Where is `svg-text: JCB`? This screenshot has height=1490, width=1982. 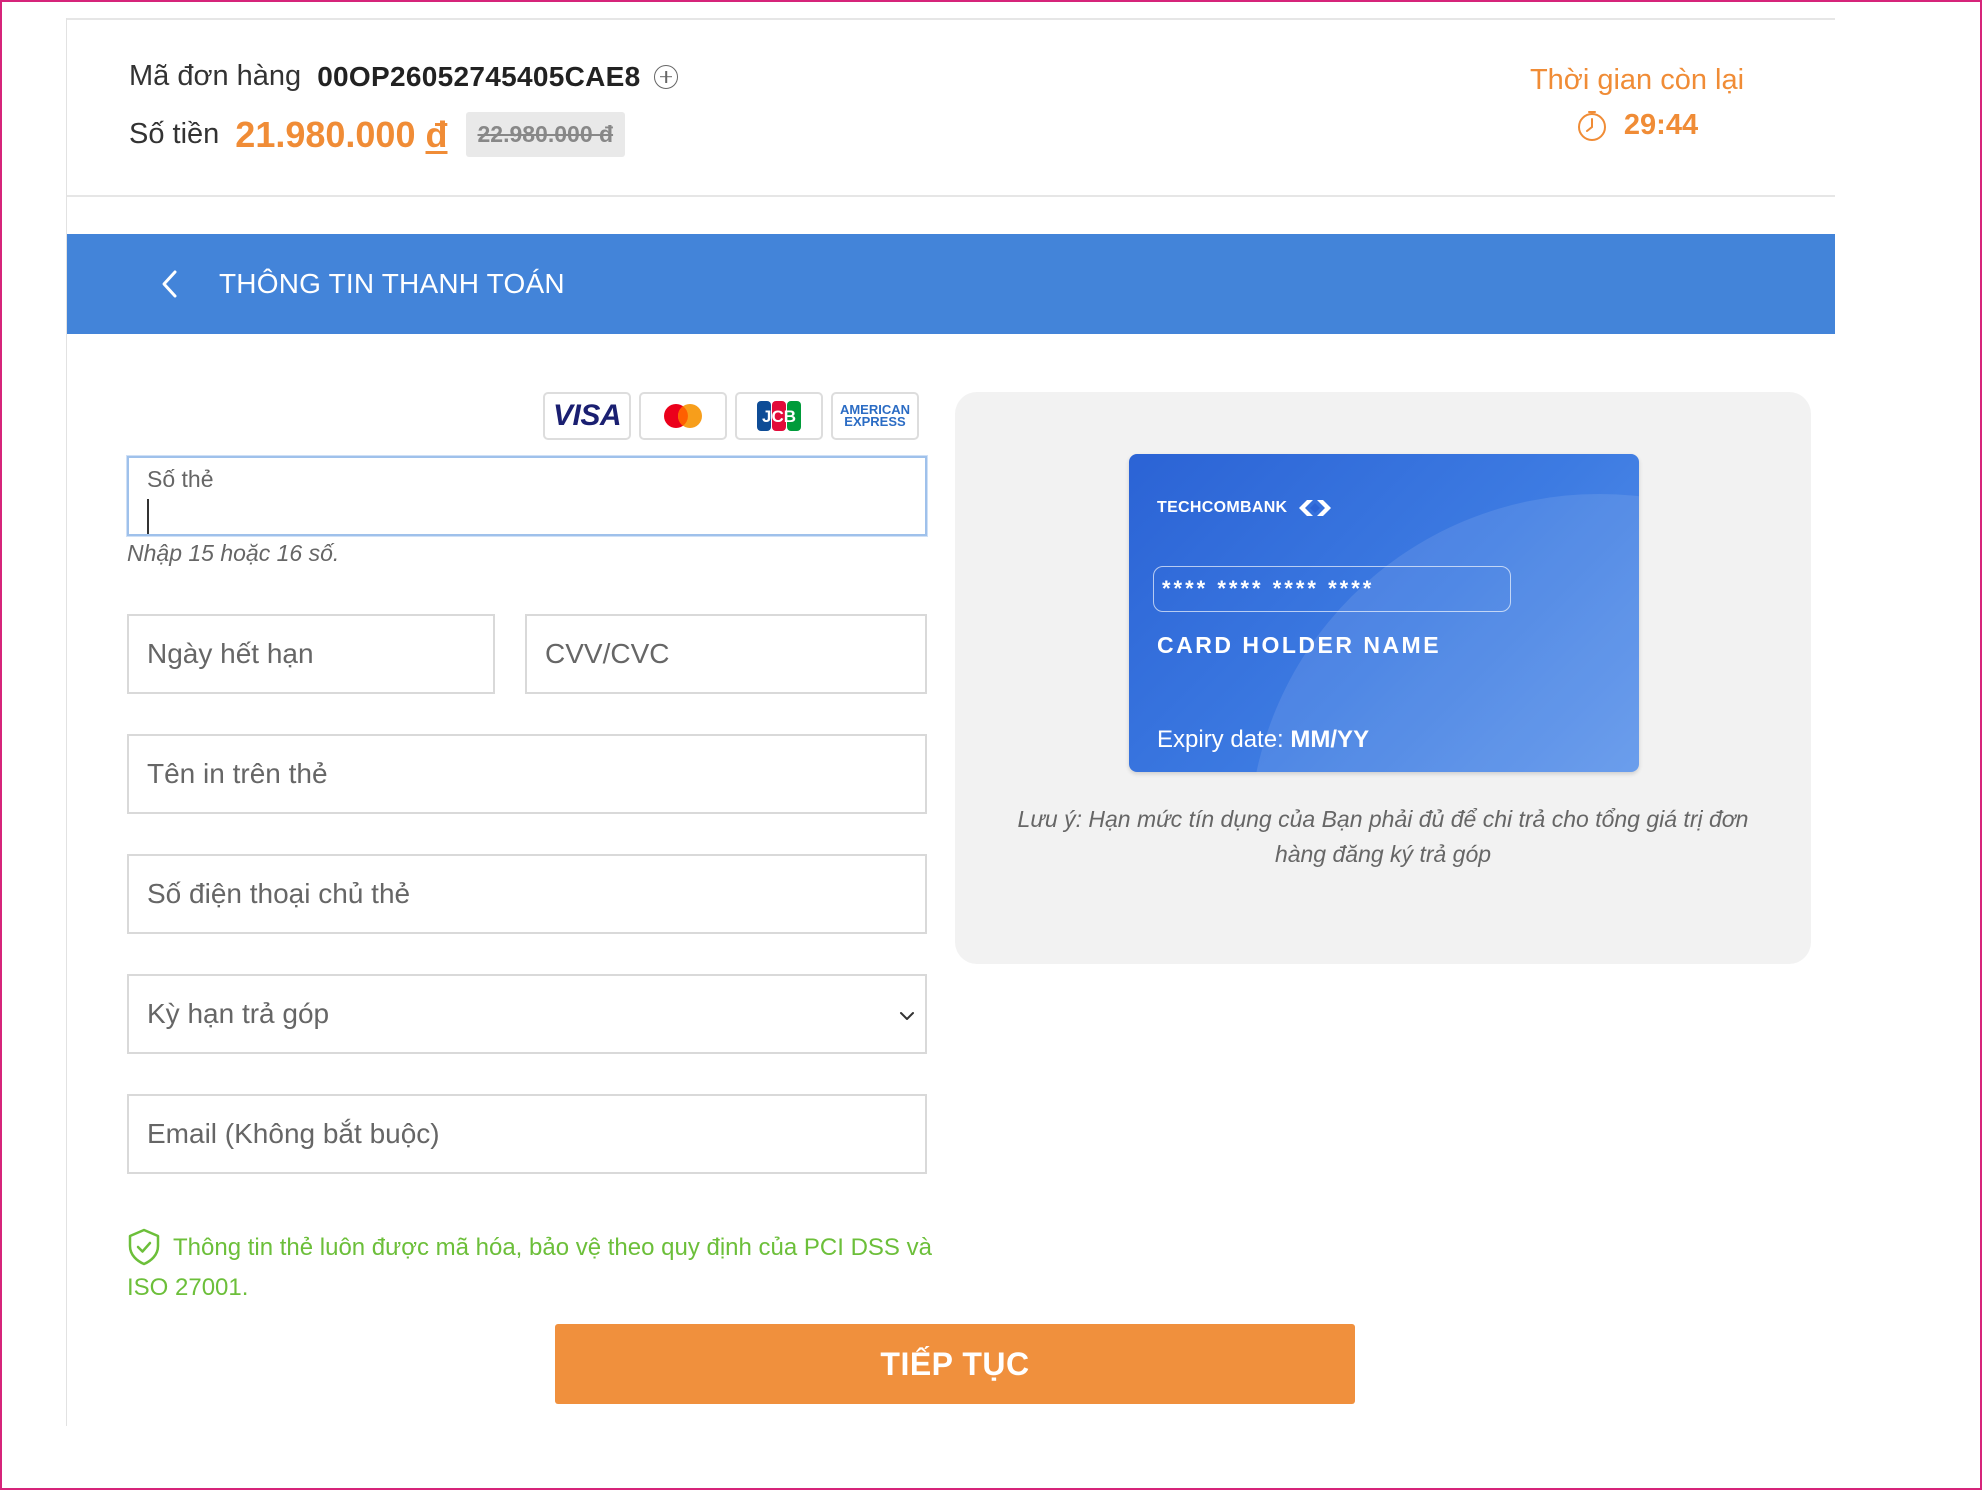 svg-text: JCB is located at coordinates (779, 416).